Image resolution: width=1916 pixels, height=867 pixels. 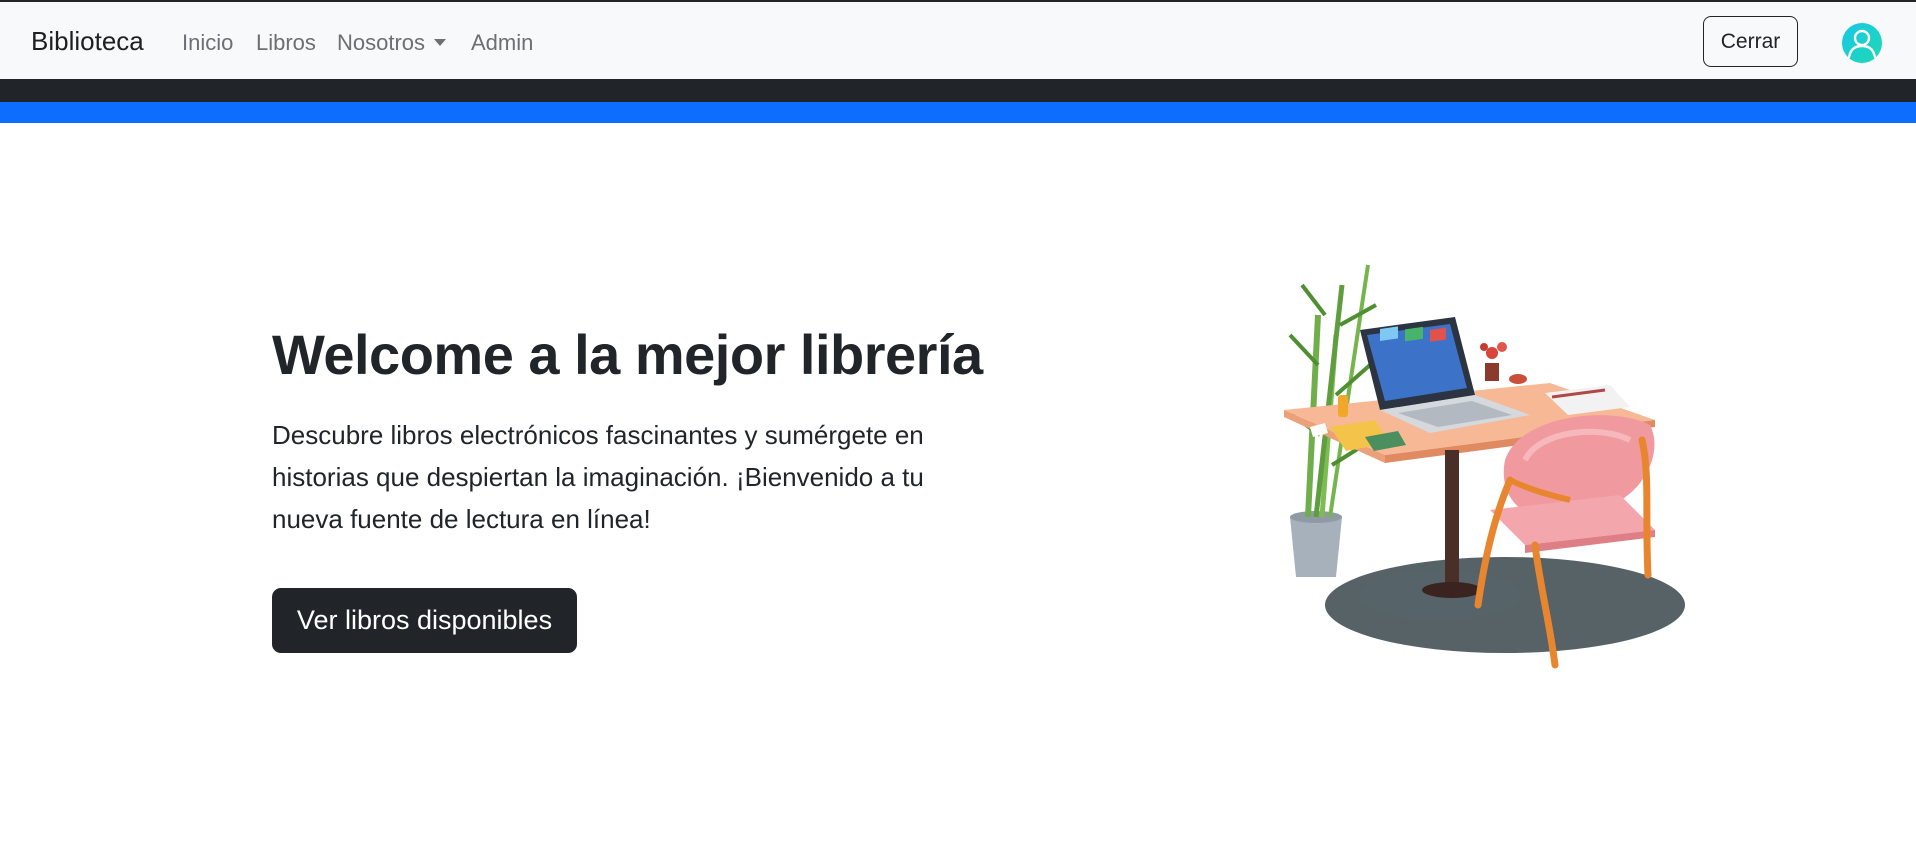 What do you see at coordinates (958, 112) in the screenshot?
I see `blue-band-divider` at bounding box center [958, 112].